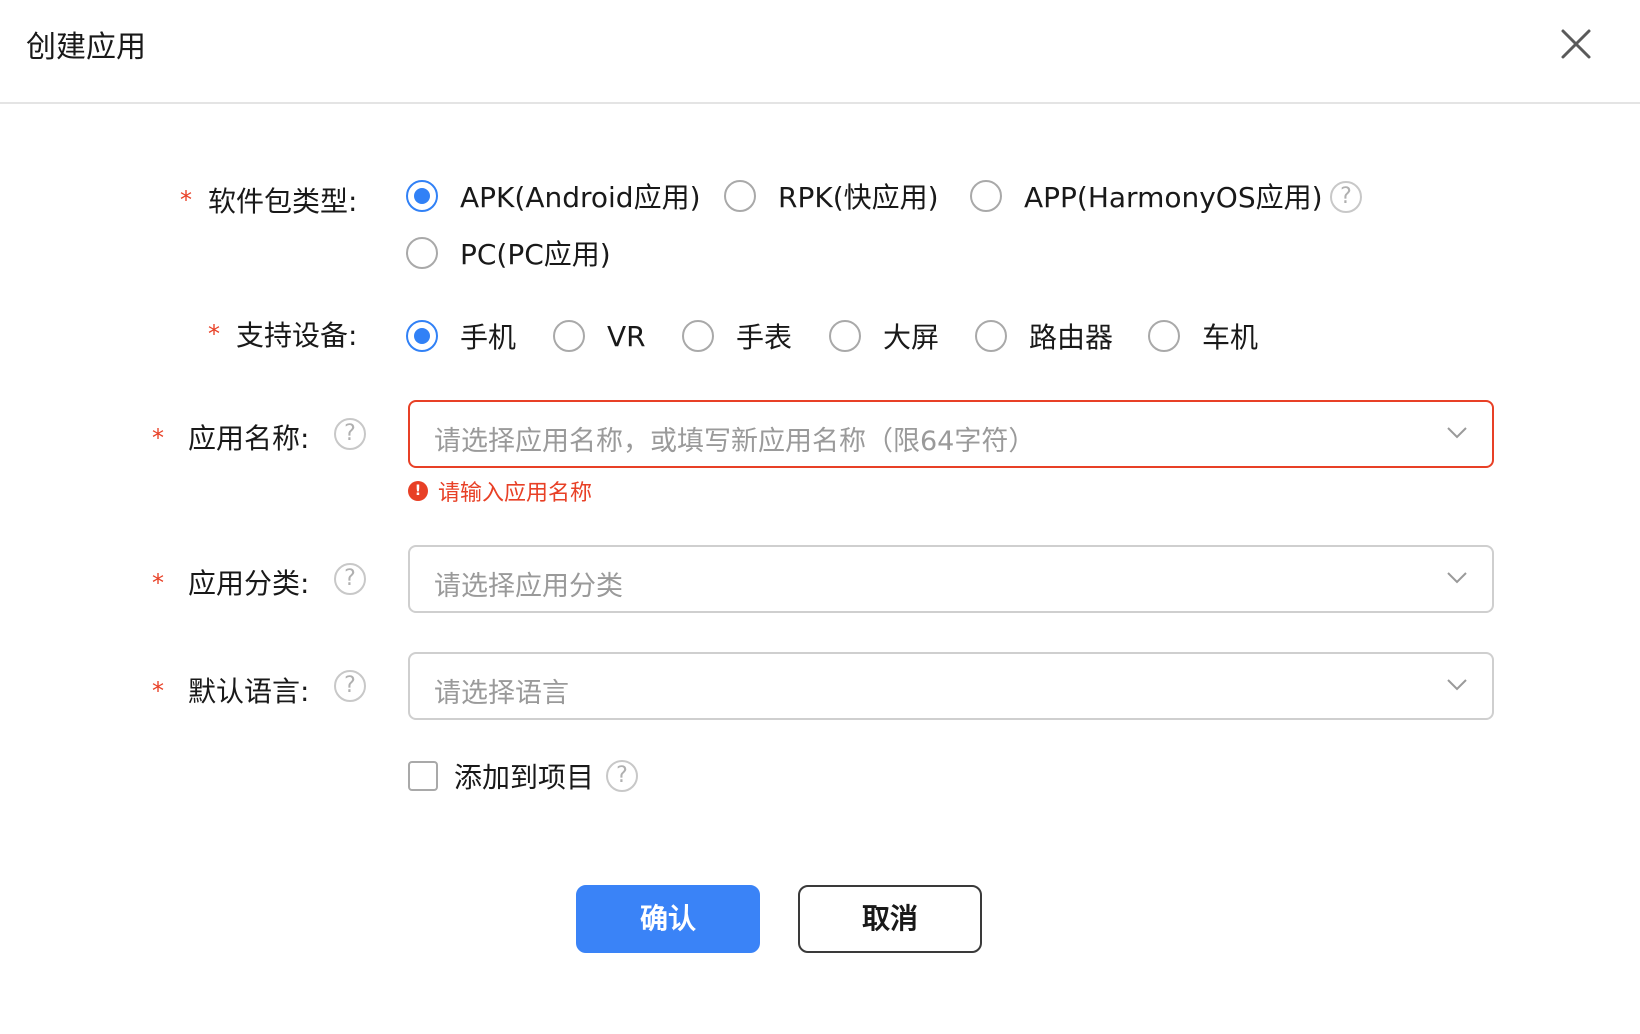 This screenshot has height=1034, width=1640. What do you see at coordinates (86, 47) in the screenshot?
I see `dialog-title: 创建应用` at bounding box center [86, 47].